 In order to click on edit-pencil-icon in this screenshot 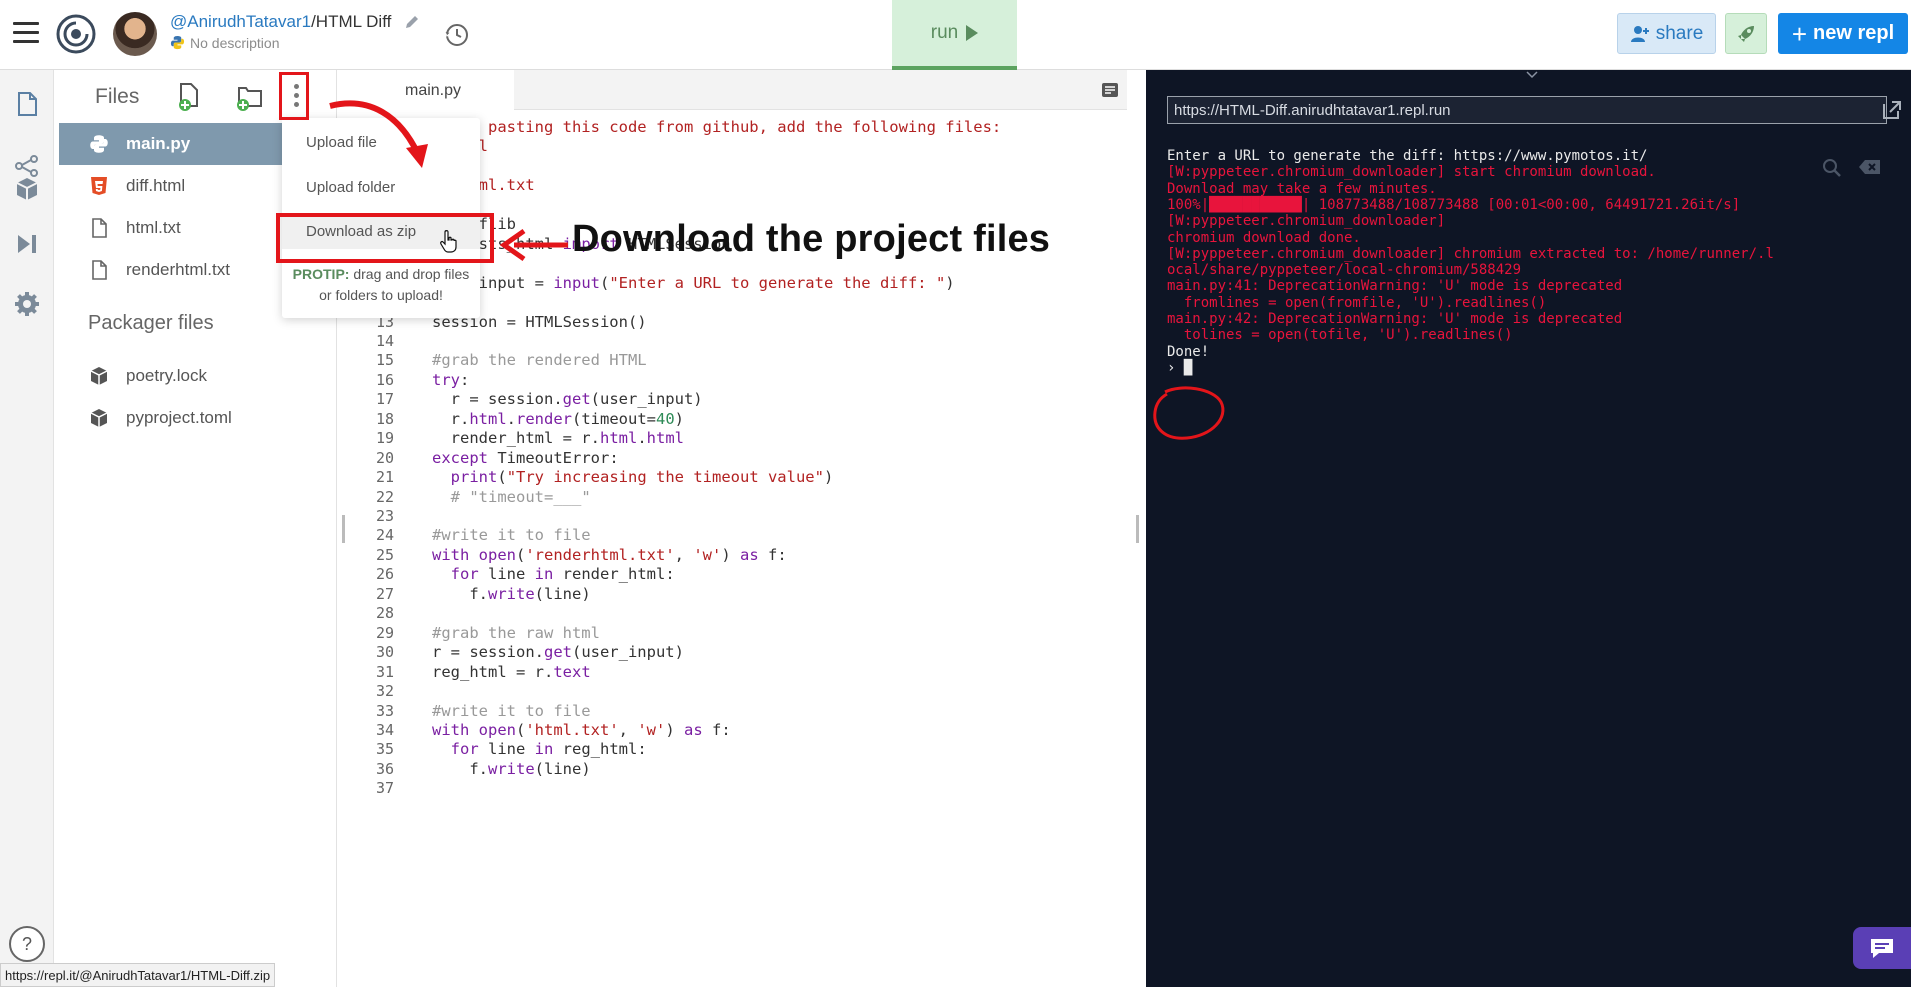, I will do `click(412, 22)`.